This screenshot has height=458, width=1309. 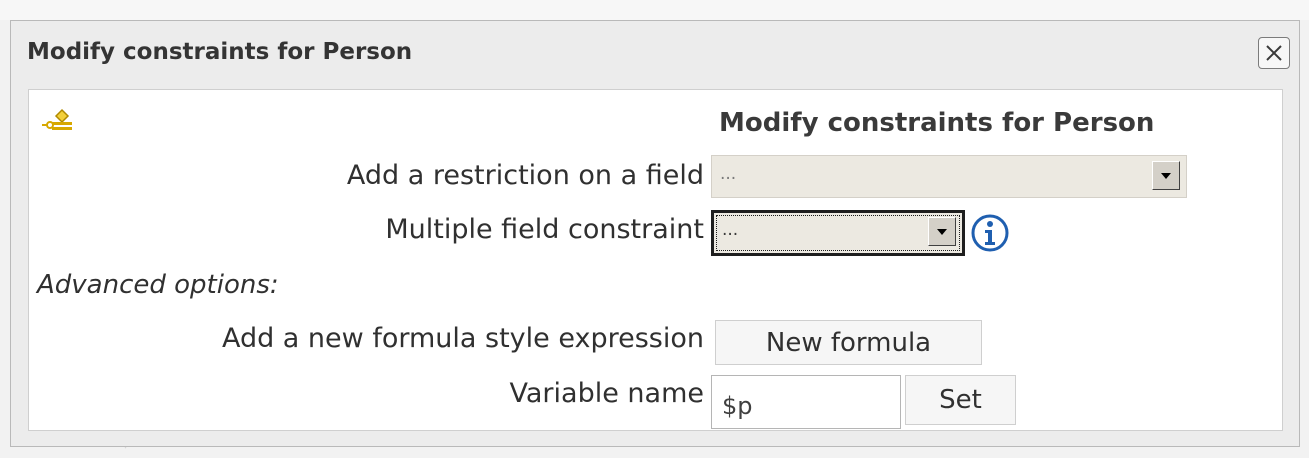 What do you see at coordinates (606, 393) in the screenshot?
I see `variable-name-label: Variable name` at bounding box center [606, 393].